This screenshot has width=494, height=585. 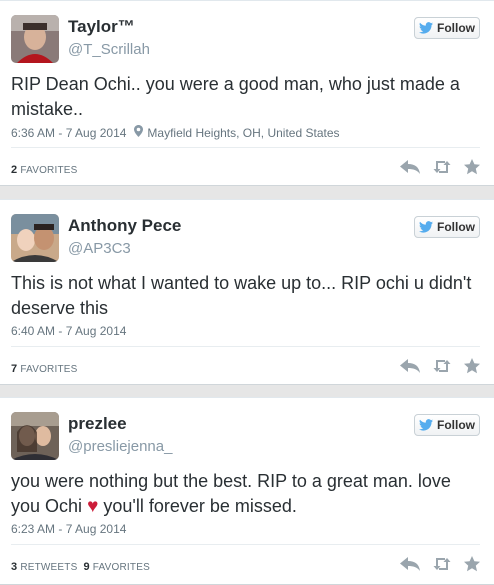 I want to click on username: @presliejenna_, so click(x=120, y=446).